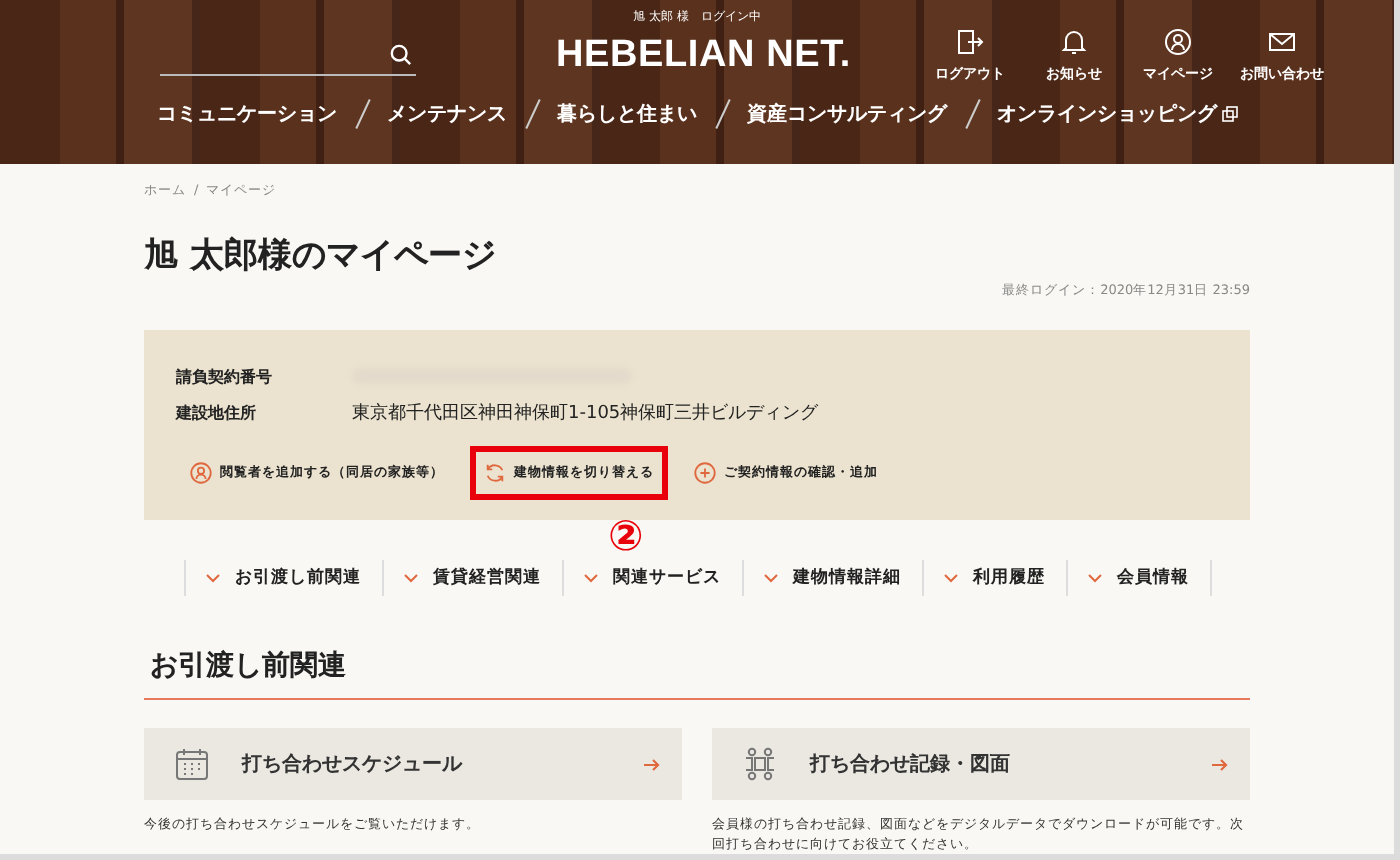 The height and width of the screenshot is (860, 1400). What do you see at coordinates (447, 114) in the screenshot?
I see `nav-link: メンテナンス` at bounding box center [447, 114].